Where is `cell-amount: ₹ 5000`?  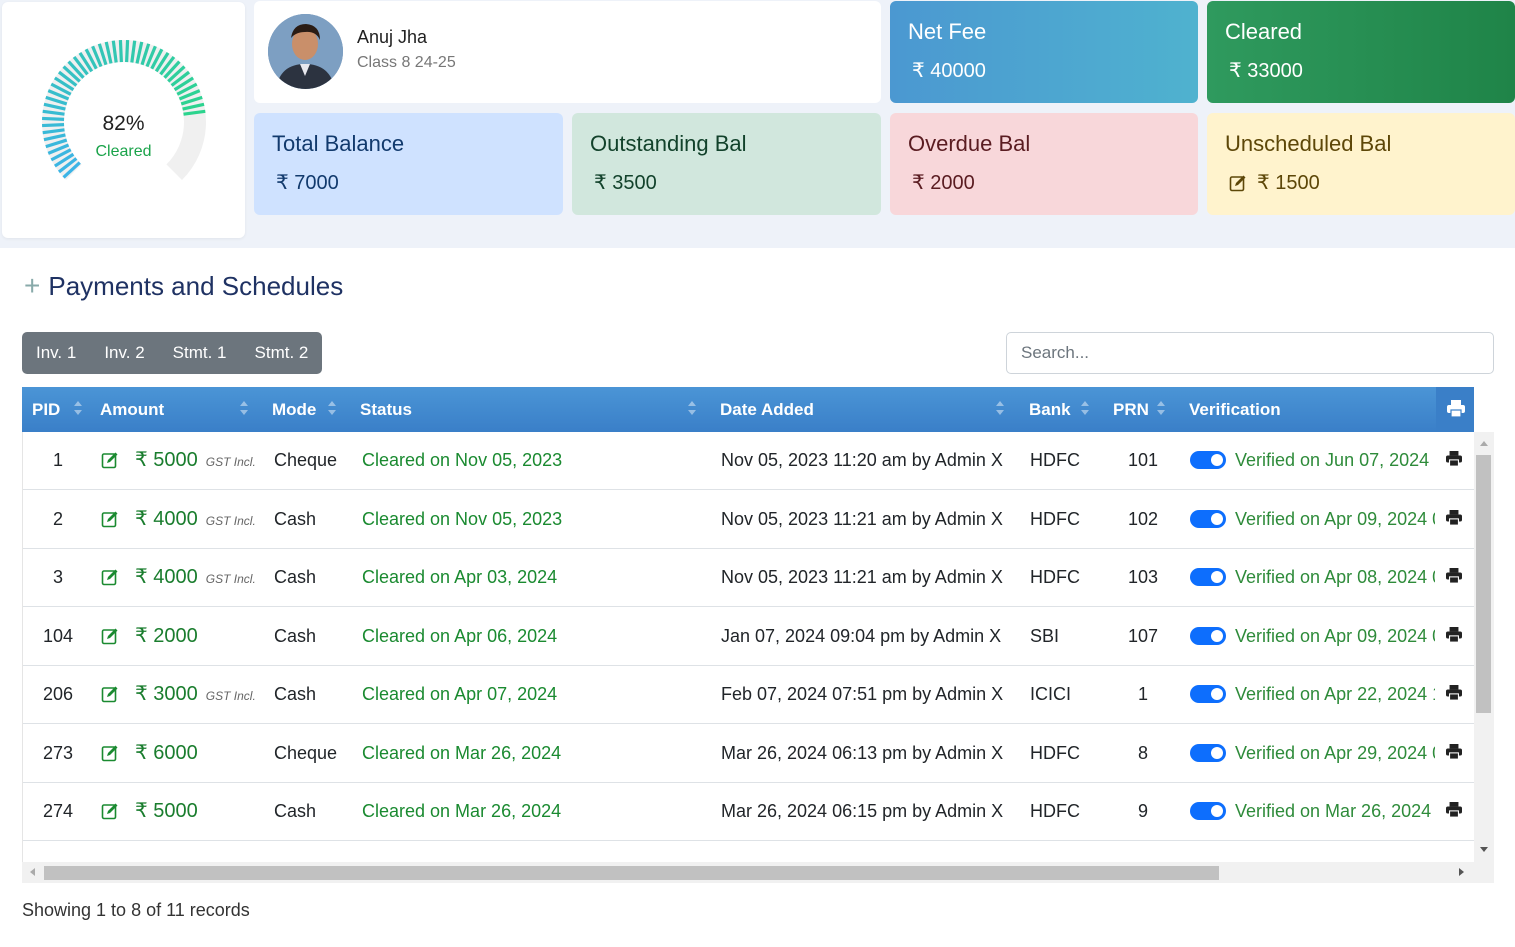
cell-amount: ₹ 5000 is located at coordinates (170, 812).